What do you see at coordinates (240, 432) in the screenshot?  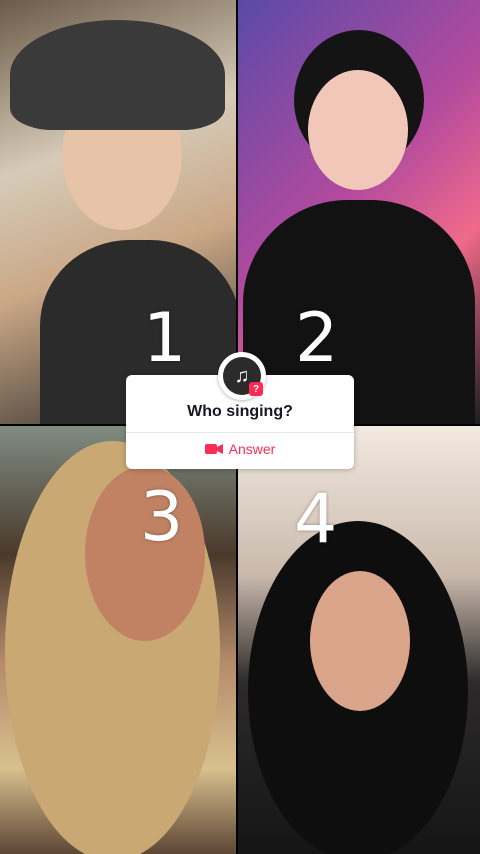 I see `card-divider` at bounding box center [240, 432].